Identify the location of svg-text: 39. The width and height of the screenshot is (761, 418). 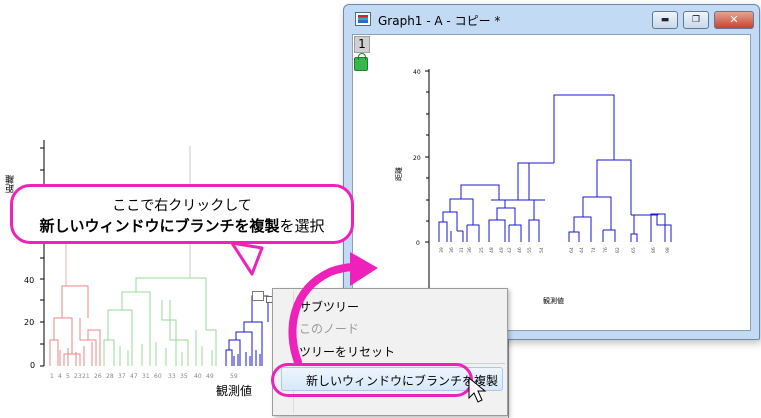
(442, 250).